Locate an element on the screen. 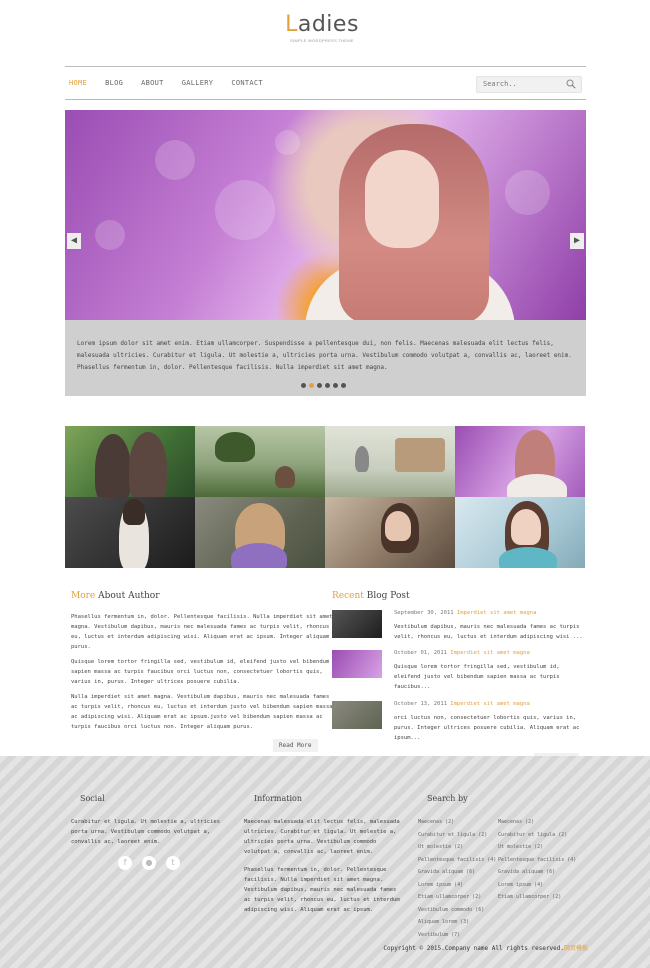 The width and height of the screenshot is (650, 968). slider-prev-button: ◀ is located at coordinates (74, 241).